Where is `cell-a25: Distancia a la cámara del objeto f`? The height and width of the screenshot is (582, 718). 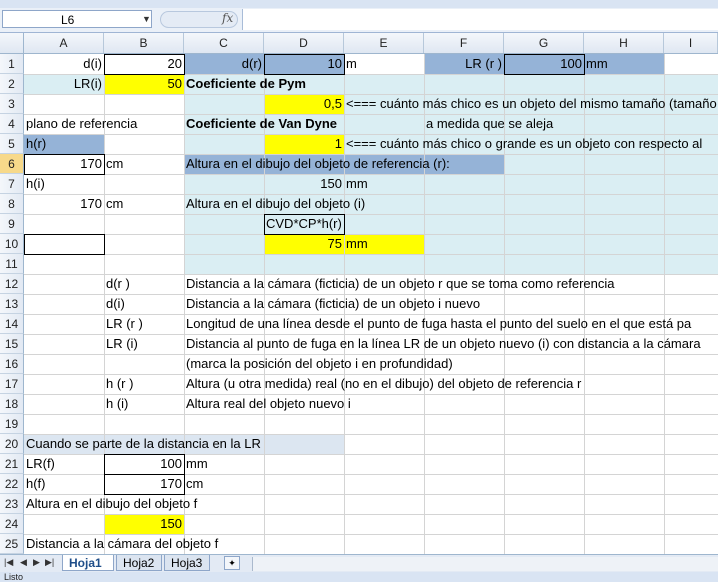 cell-a25: Distancia a la cámara del objeto f is located at coordinates (122, 544).